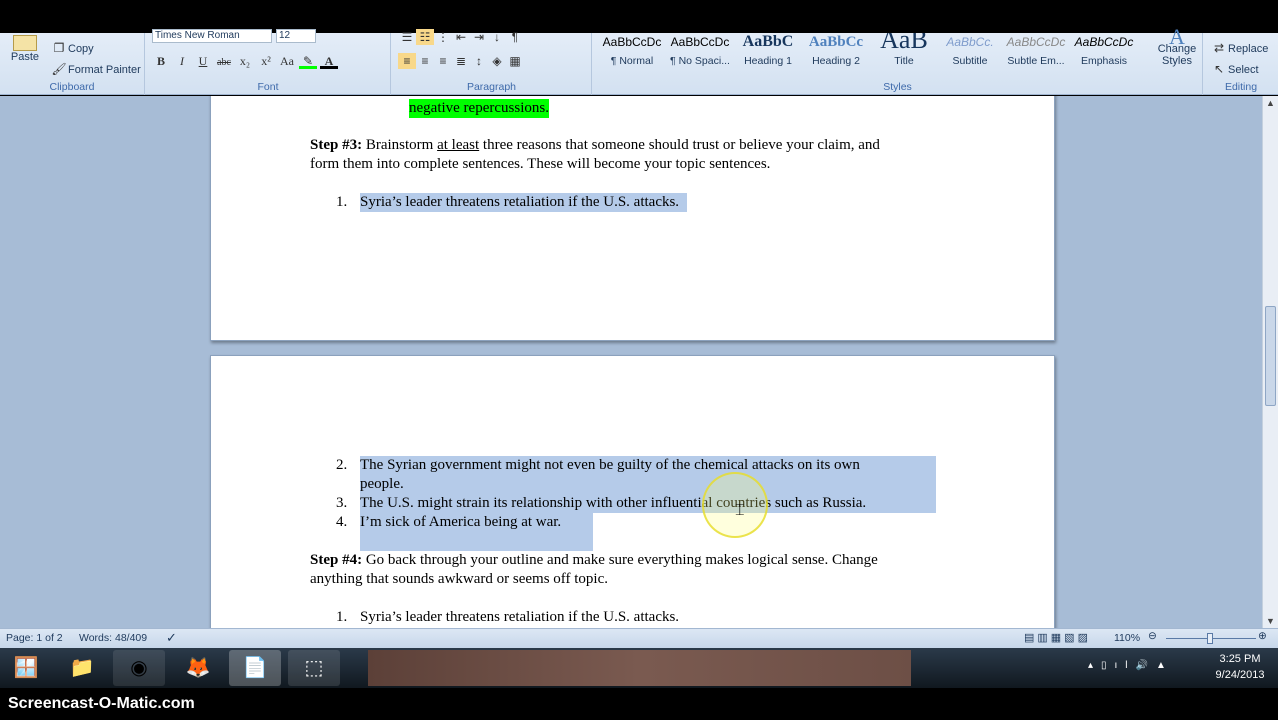 This screenshot has width=1278, height=720. I want to click on line-spacing-icon: ↕, so click(479, 61).